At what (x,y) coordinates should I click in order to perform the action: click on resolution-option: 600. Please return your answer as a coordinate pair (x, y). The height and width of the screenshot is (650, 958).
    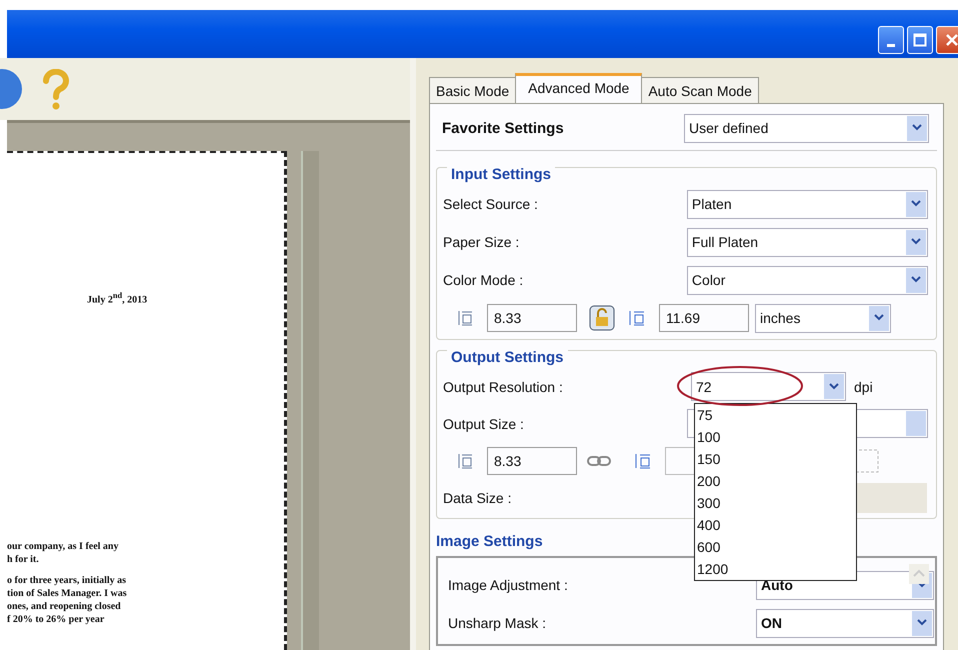
    Looking at the image, I should click on (775, 547).